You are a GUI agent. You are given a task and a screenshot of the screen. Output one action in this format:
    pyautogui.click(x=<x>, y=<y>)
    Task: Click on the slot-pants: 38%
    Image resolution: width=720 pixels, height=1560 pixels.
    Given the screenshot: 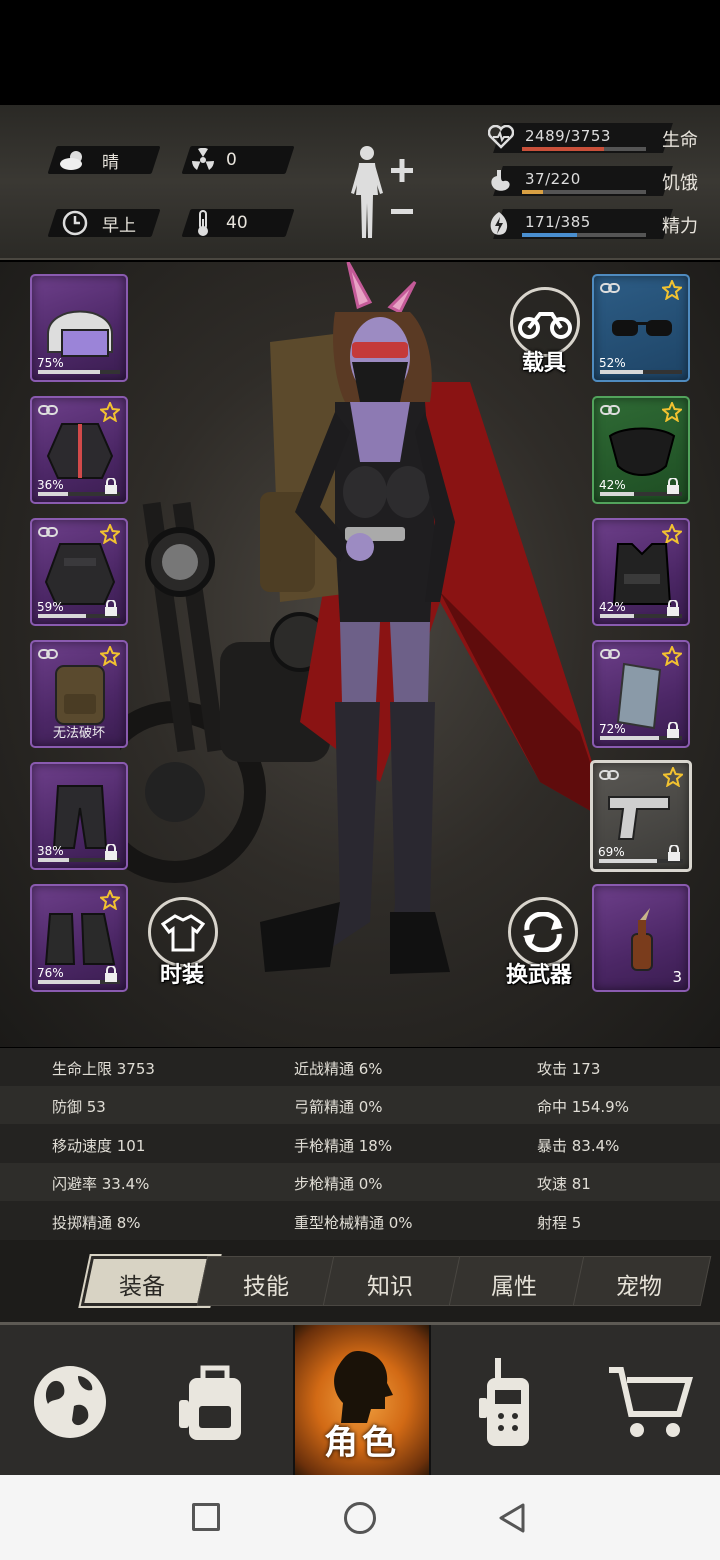 What is the action you would take?
    pyautogui.click(x=79, y=816)
    